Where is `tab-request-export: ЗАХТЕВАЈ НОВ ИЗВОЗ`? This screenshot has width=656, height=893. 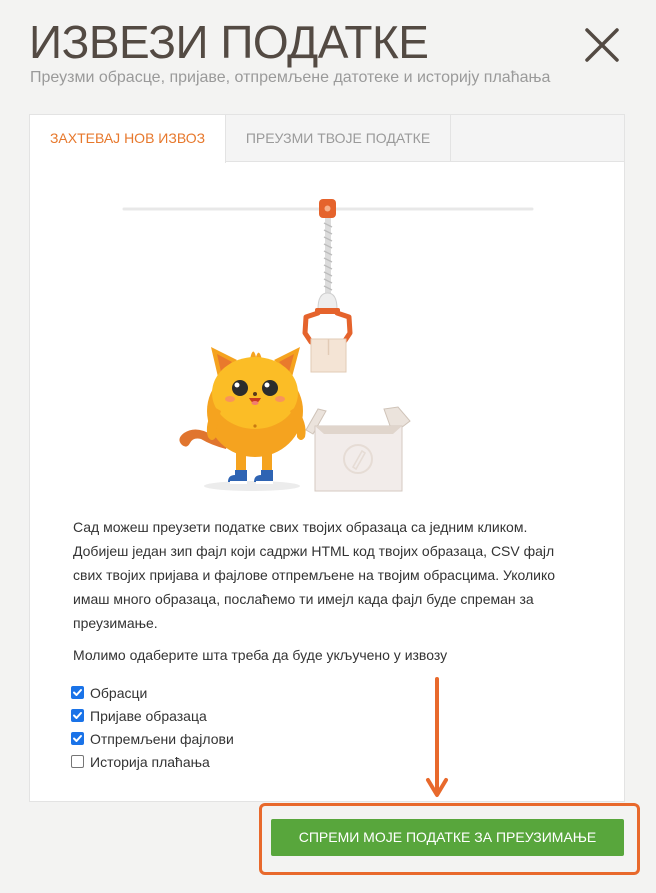 tab-request-export: ЗАХТЕВАЈ НОВ ИЗВОЗ is located at coordinates (128, 139).